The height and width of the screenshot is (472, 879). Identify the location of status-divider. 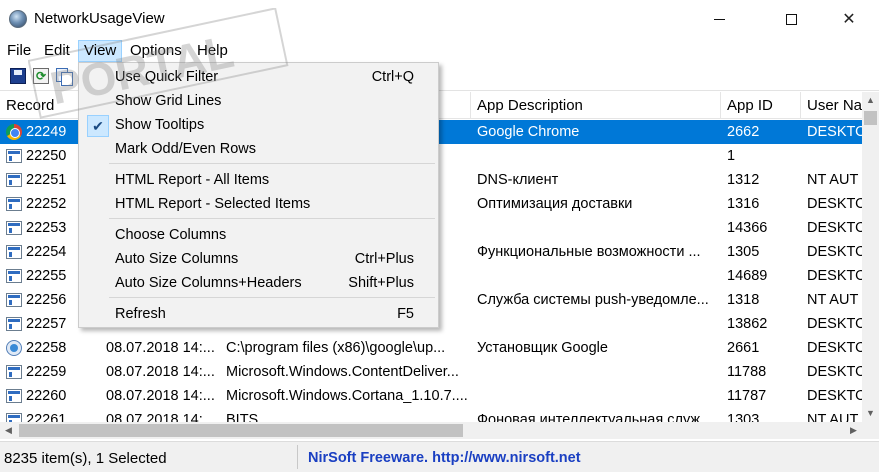
(297, 457).